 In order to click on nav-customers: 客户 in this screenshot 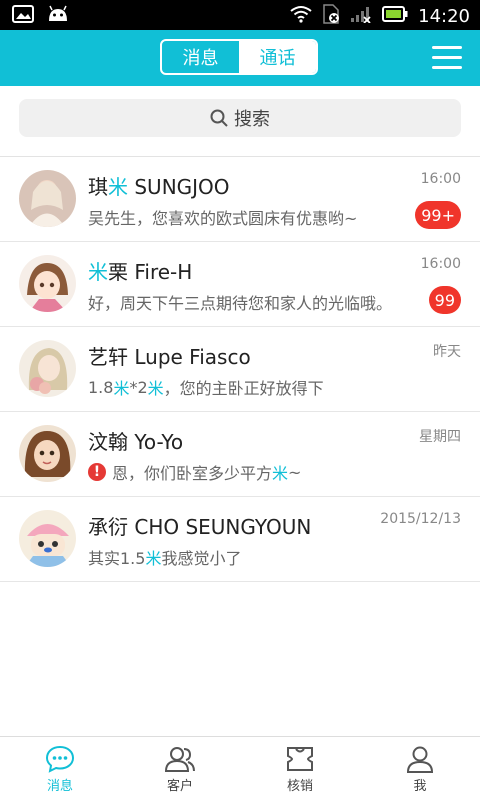, I will do `click(180, 769)`.